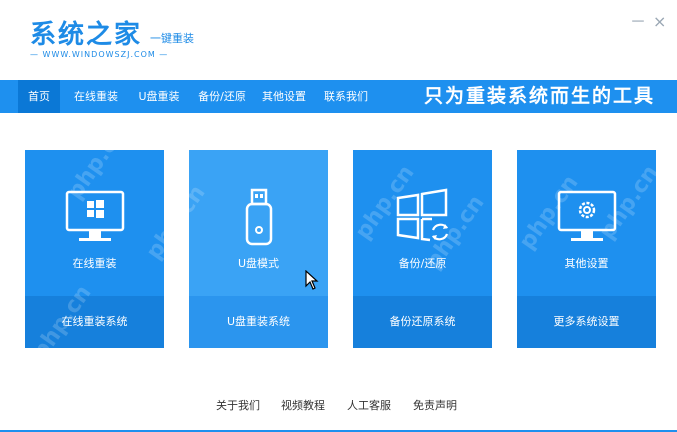 The image size is (677, 432). What do you see at coordinates (435, 405) in the screenshot?
I see `footer-link-disclaimer: 免责声明` at bounding box center [435, 405].